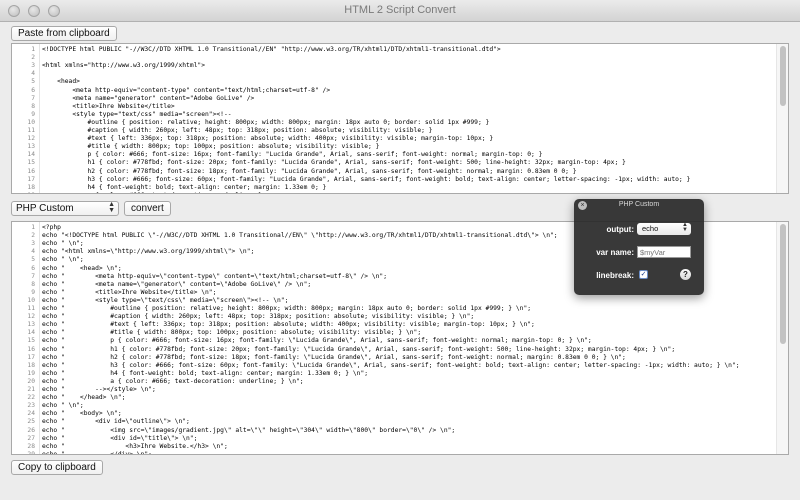 This screenshot has width=800, height=500. Describe the element at coordinates (31, 155) in the screenshot. I see `line-number: 14` at that location.